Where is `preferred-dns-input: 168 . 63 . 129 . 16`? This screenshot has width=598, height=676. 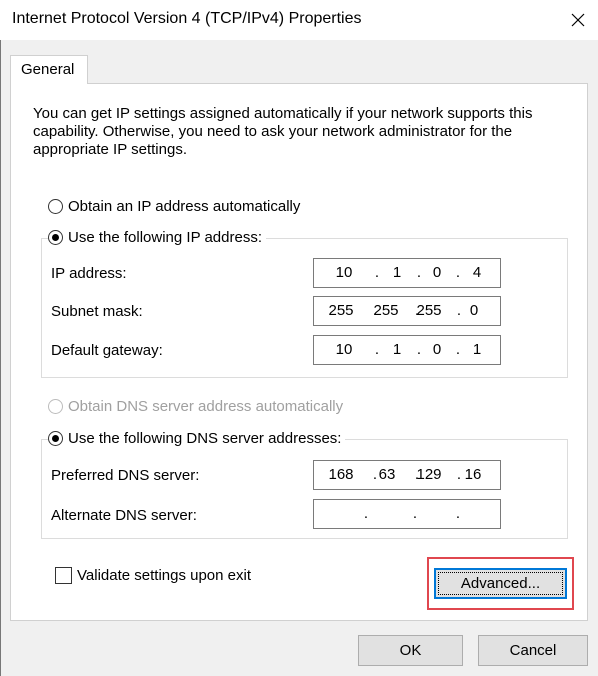
preferred-dns-input: 168 . 63 . 129 . 16 is located at coordinates (407, 475).